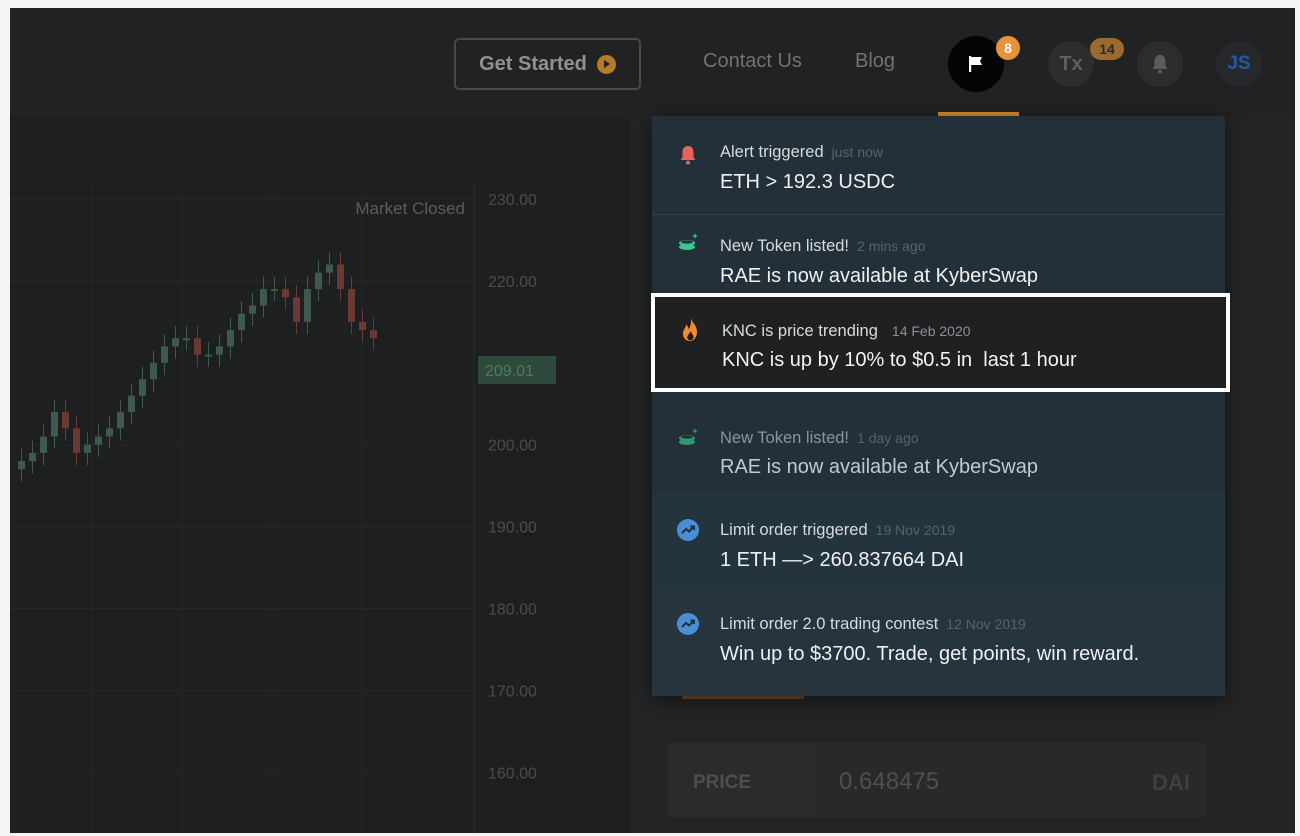 This screenshot has height=836, width=1300. Describe the element at coordinates (691, 330) in the screenshot. I see `fire-icon` at that location.